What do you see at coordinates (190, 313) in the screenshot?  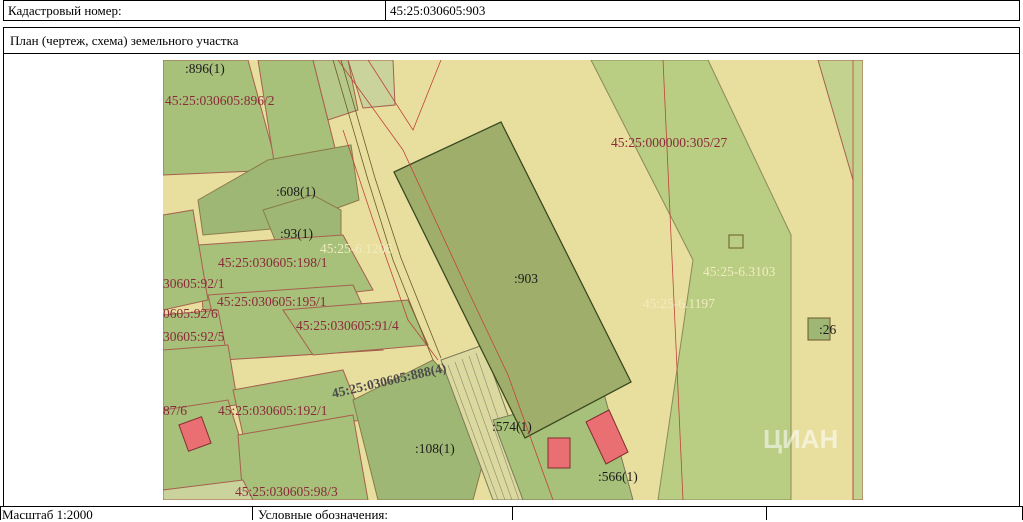 I see `label-92-6: 0605:92/6` at bounding box center [190, 313].